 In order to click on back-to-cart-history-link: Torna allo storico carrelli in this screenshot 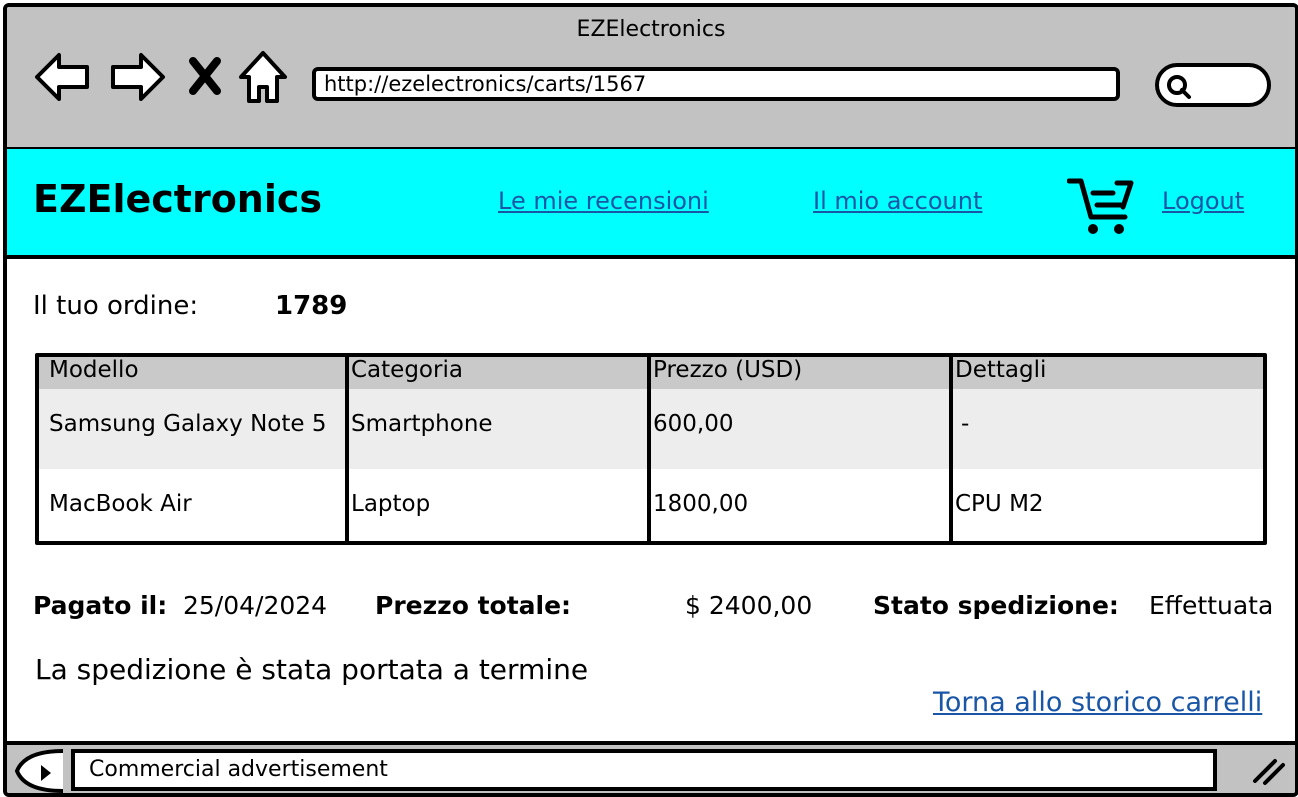, I will do `click(1097, 702)`.